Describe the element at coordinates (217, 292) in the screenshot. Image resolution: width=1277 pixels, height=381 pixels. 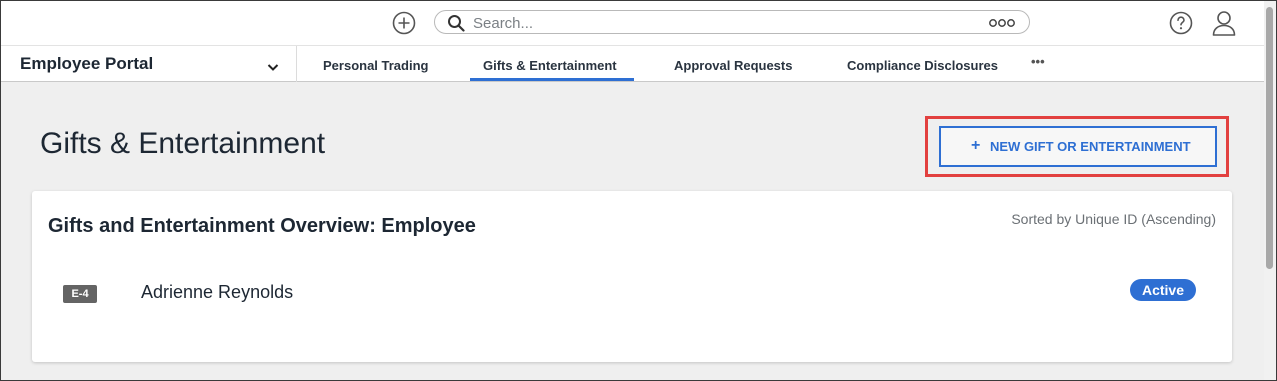
I see `record-name: Adrienne Reynolds` at that location.